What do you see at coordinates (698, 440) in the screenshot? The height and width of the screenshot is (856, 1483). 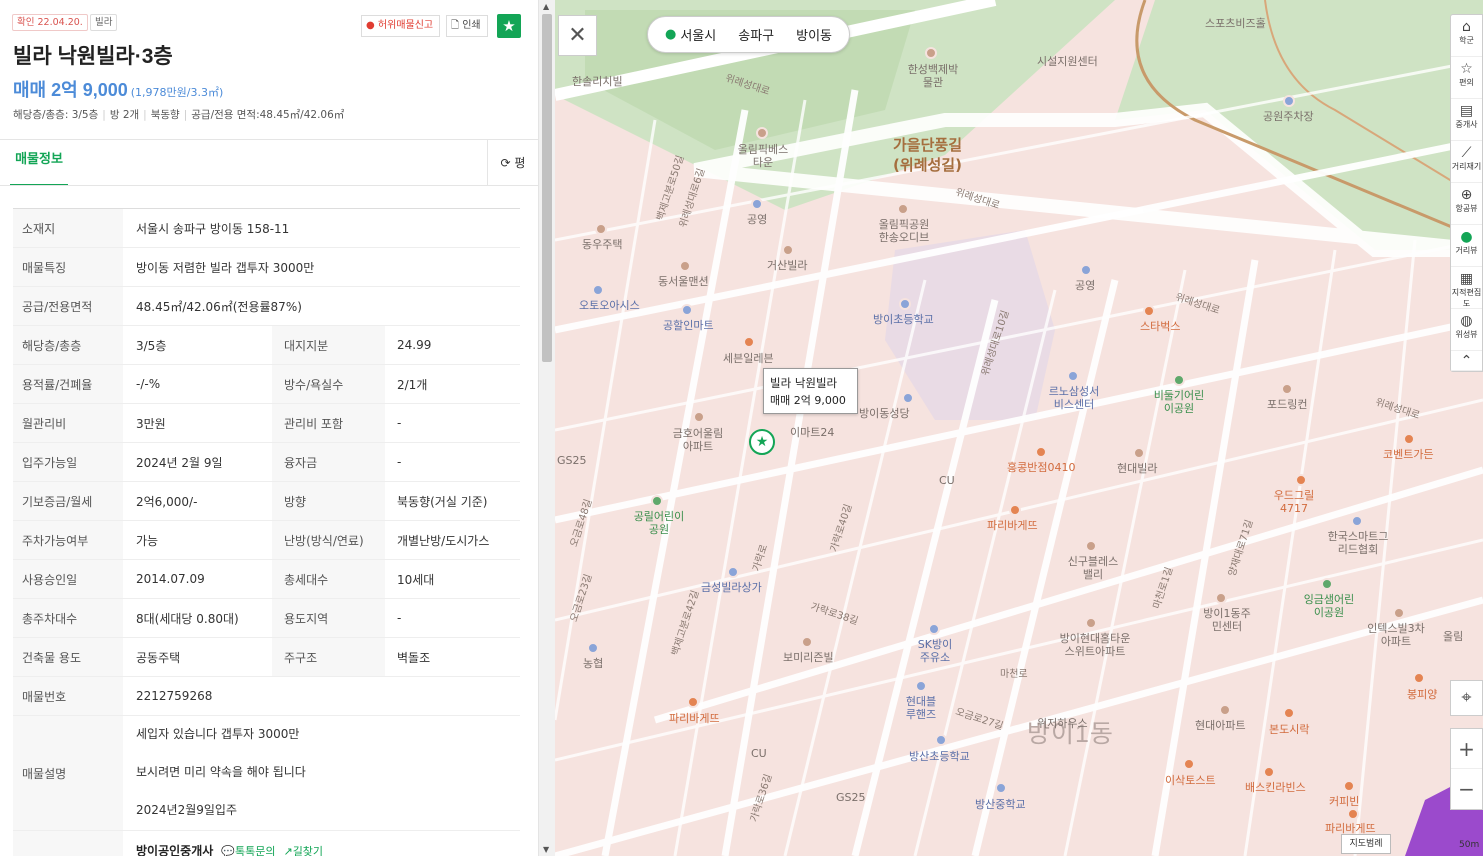 I see `map-place: 금호어울림아파트` at bounding box center [698, 440].